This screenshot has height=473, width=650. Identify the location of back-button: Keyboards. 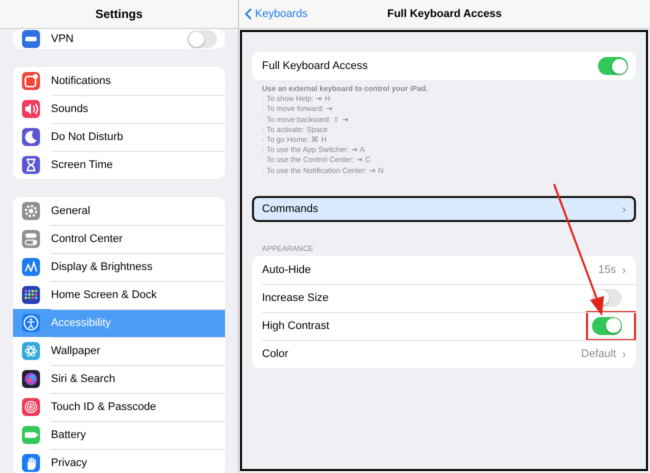
(276, 14).